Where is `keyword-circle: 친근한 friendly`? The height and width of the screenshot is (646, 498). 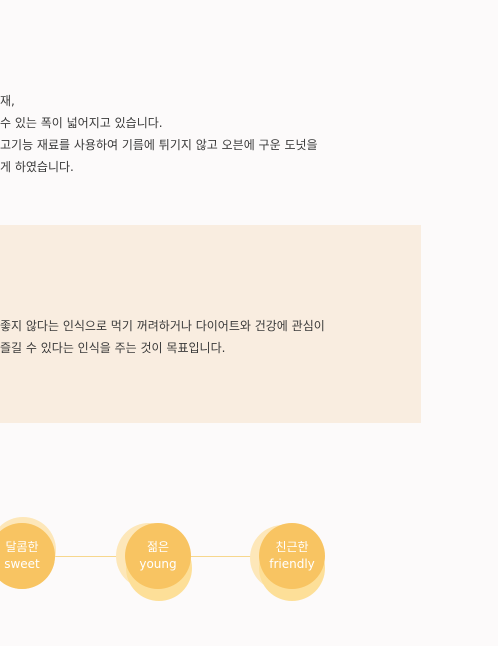 keyword-circle: 친근한 friendly is located at coordinates (292, 556).